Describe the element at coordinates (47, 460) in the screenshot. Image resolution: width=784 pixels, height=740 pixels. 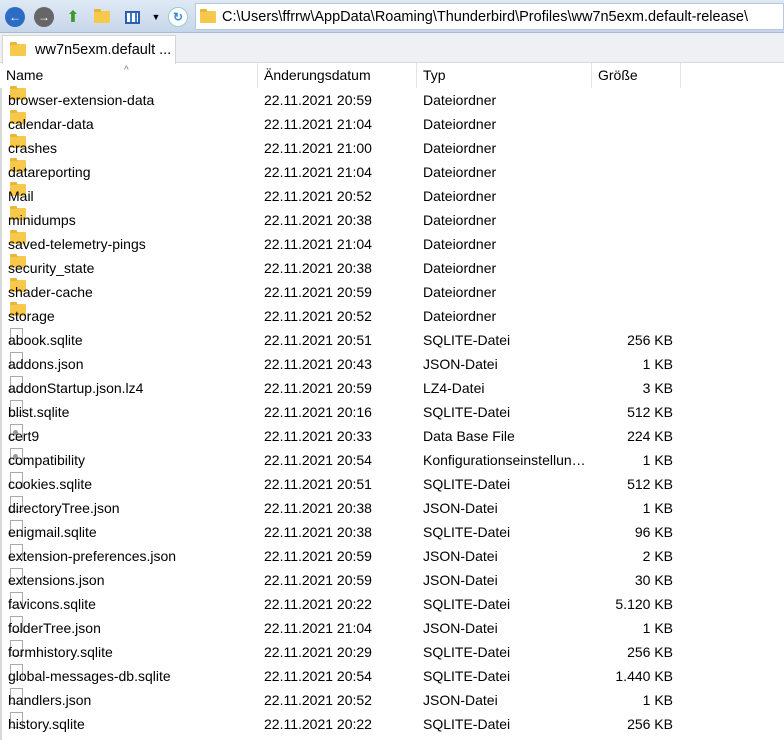
I see `file-name-text: compatibility` at that location.